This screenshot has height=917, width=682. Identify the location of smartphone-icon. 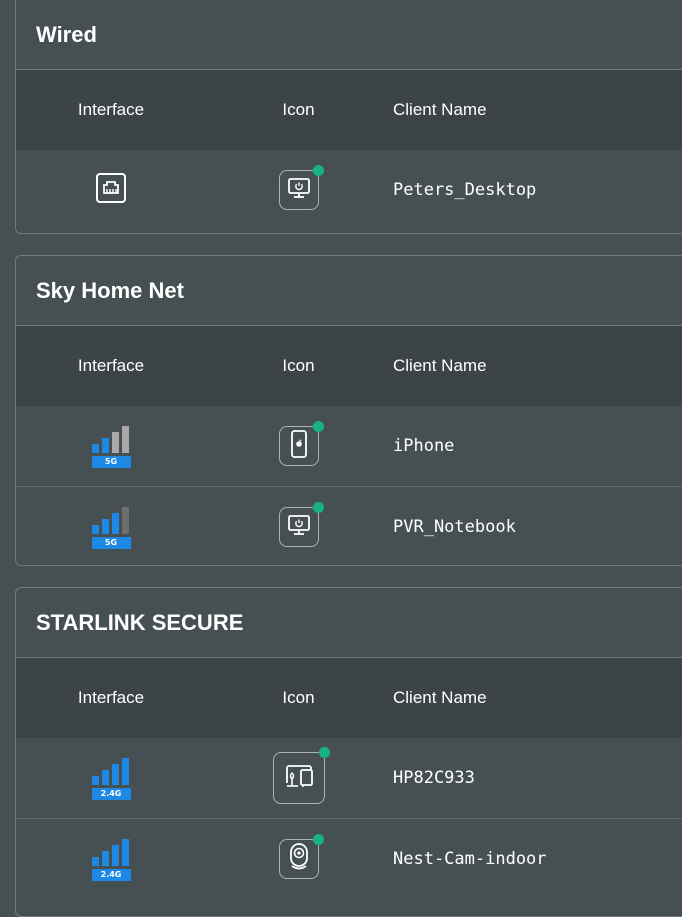
(299, 446).